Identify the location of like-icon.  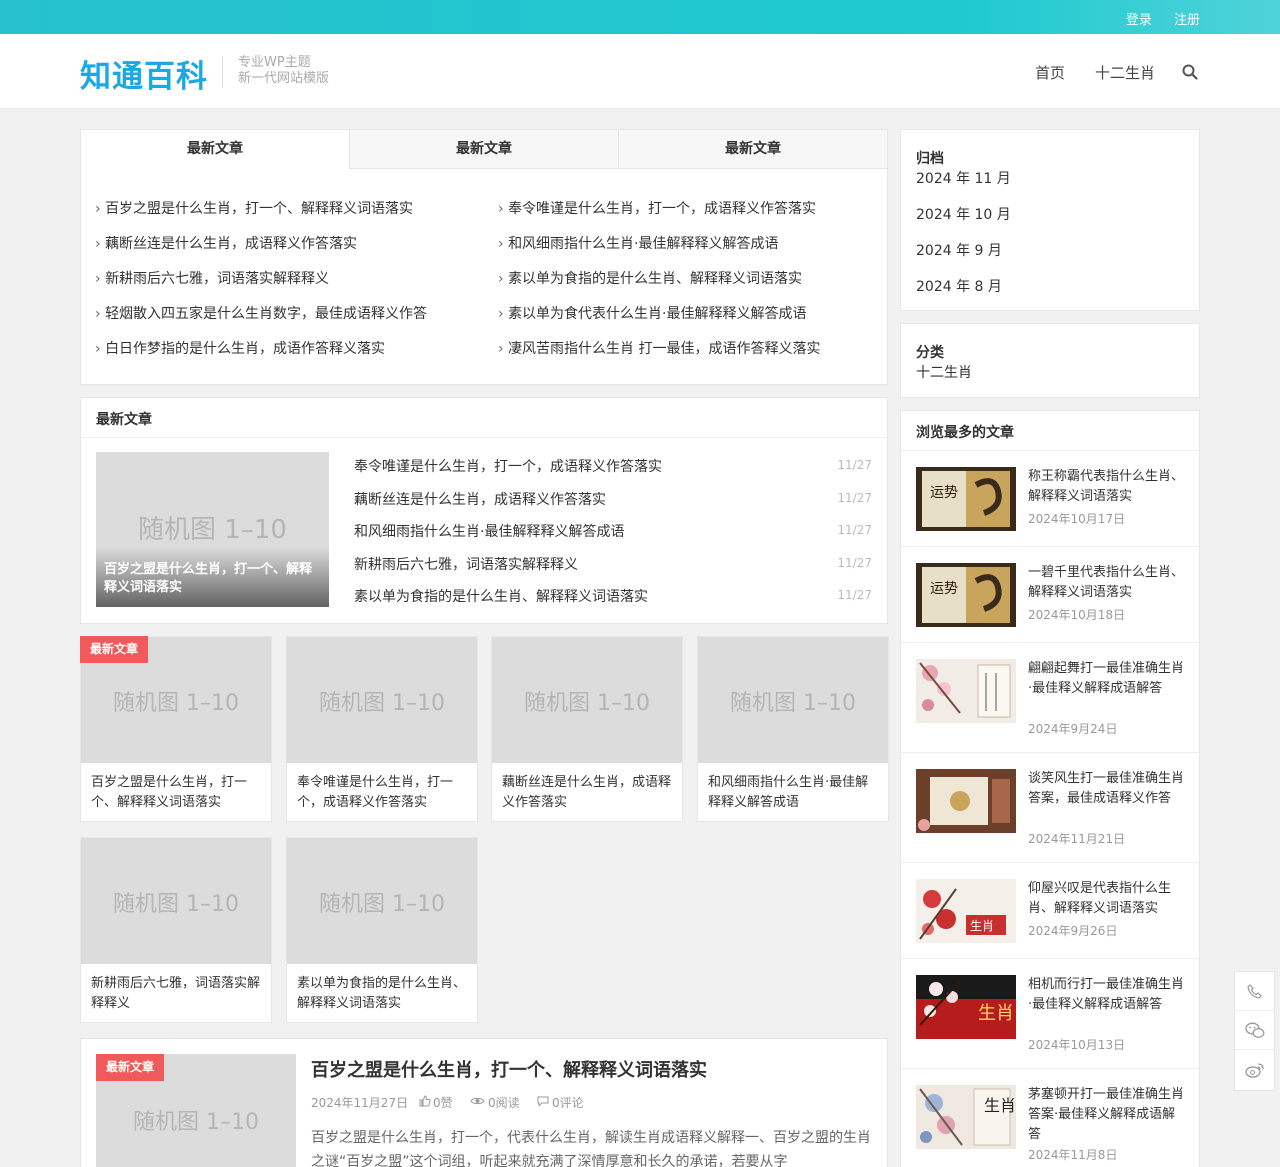
(425, 1101).